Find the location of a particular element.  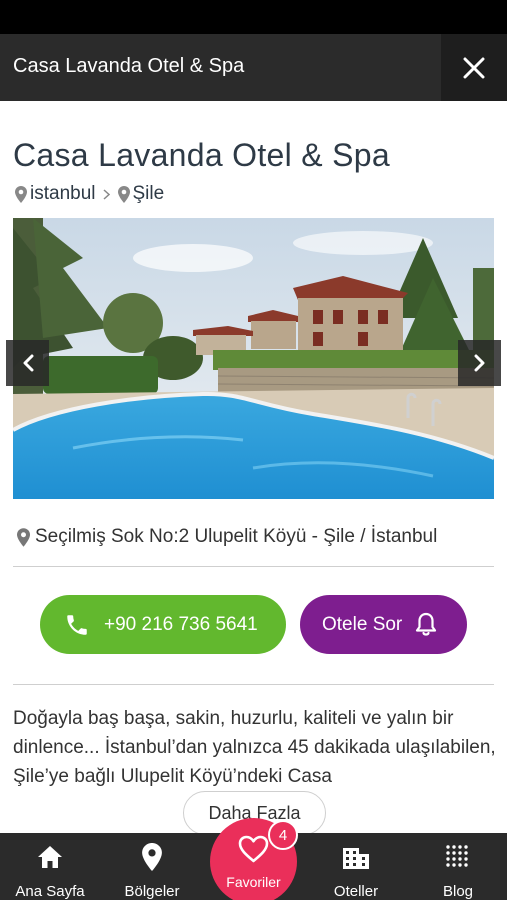

nav-hotels-label: Oteller is located at coordinates (356, 891).